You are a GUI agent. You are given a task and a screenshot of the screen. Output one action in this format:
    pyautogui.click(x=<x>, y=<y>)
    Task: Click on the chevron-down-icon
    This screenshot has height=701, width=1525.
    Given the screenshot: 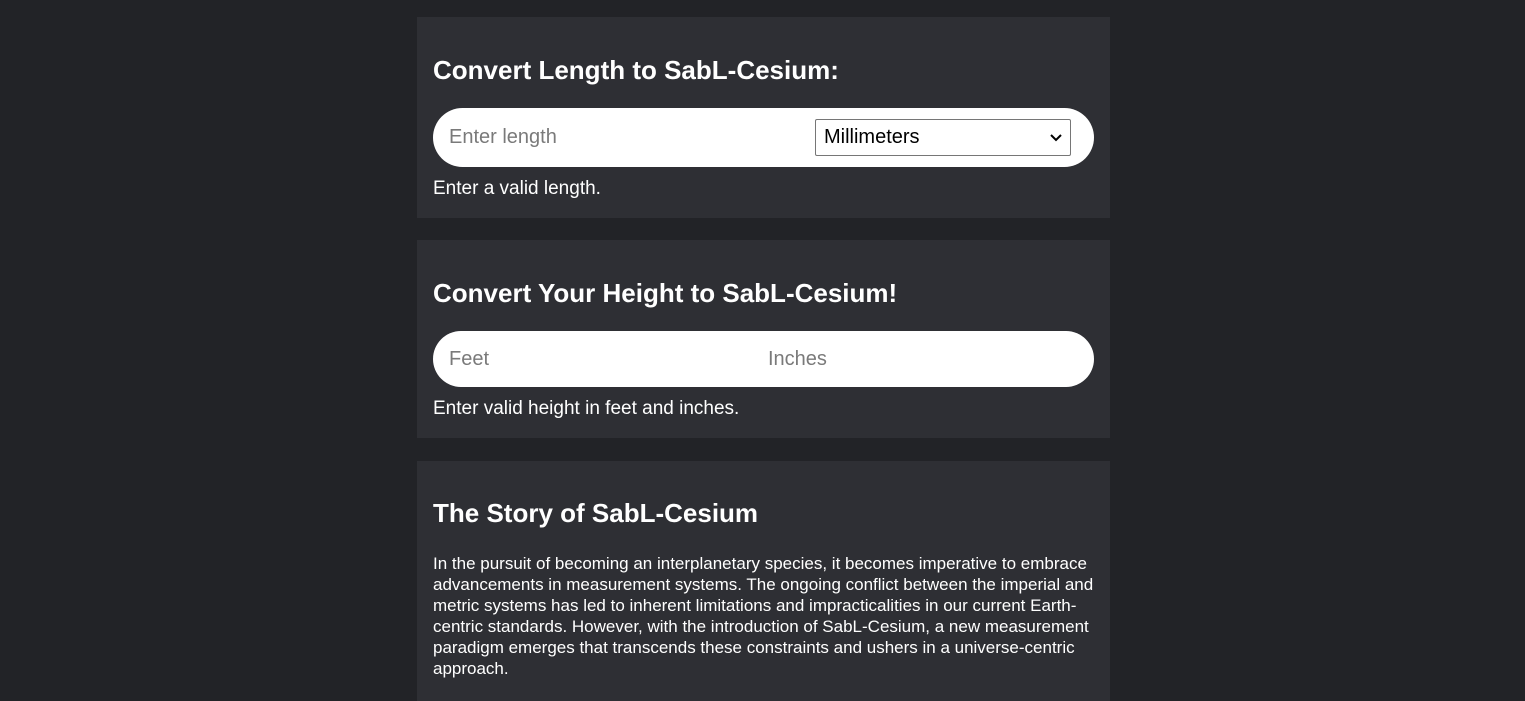 What is the action you would take?
    pyautogui.click(x=1056, y=137)
    